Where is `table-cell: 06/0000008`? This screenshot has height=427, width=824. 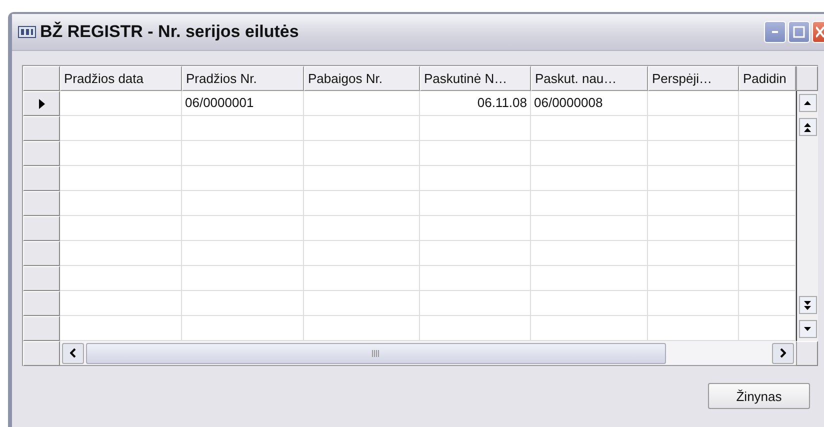
table-cell: 06/0000008 is located at coordinates (589, 103).